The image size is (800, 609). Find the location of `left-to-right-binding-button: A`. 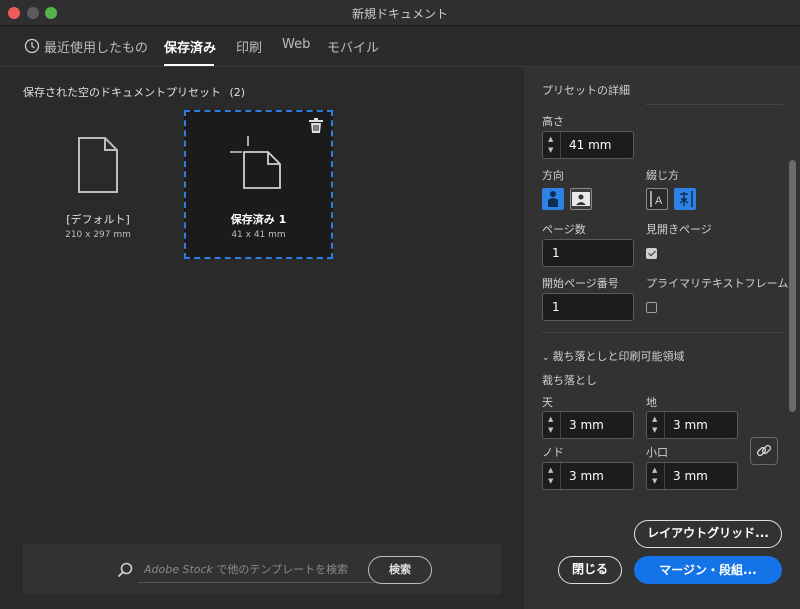

left-to-right-binding-button: A is located at coordinates (657, 199).